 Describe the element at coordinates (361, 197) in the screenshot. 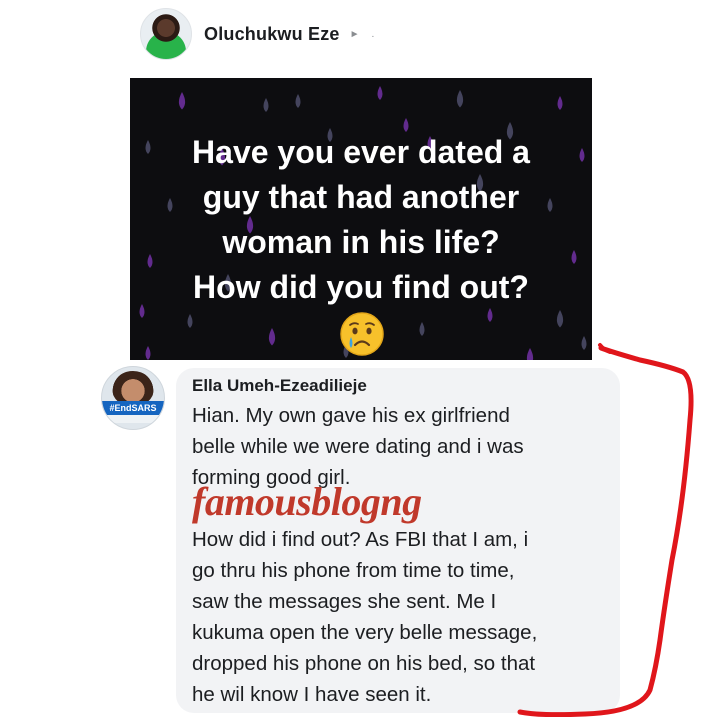

I see `image-text-line: guy that had another` at that location.